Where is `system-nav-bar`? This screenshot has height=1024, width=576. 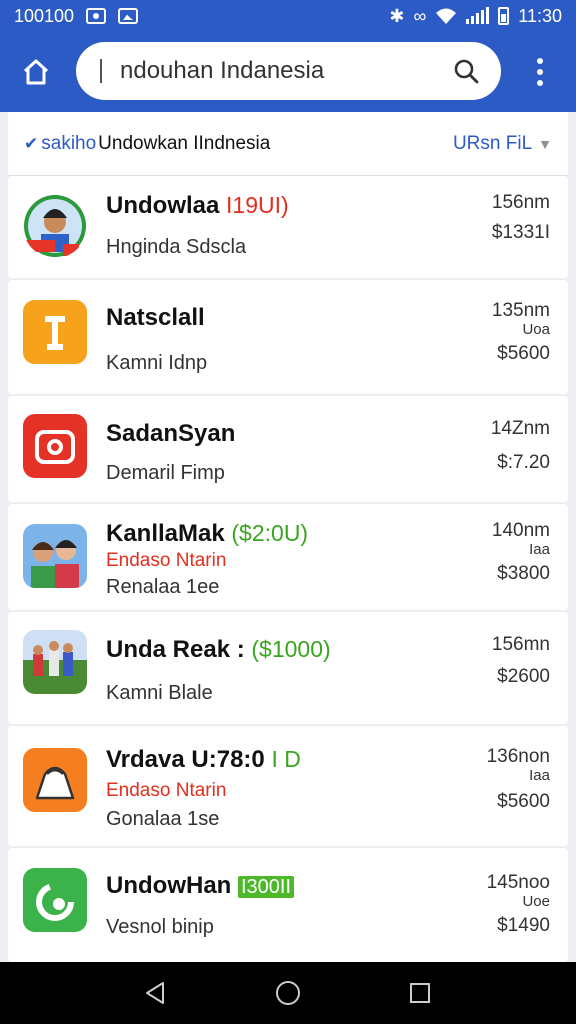 system-nav-bar is located at coordinates (288, 993).